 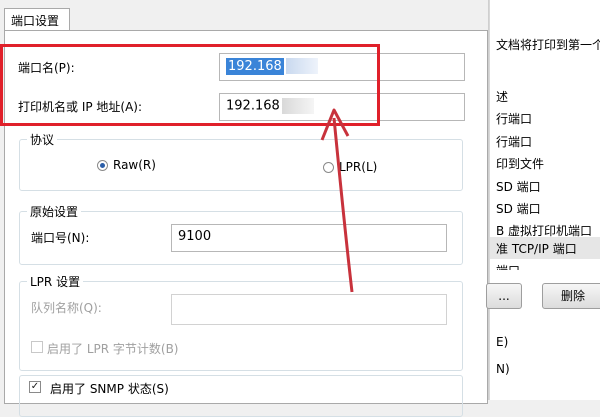 What do you see at coordinates (343, 205) in the screenshot?
I see `arrow-shaft` at bounding box center [343, 205].